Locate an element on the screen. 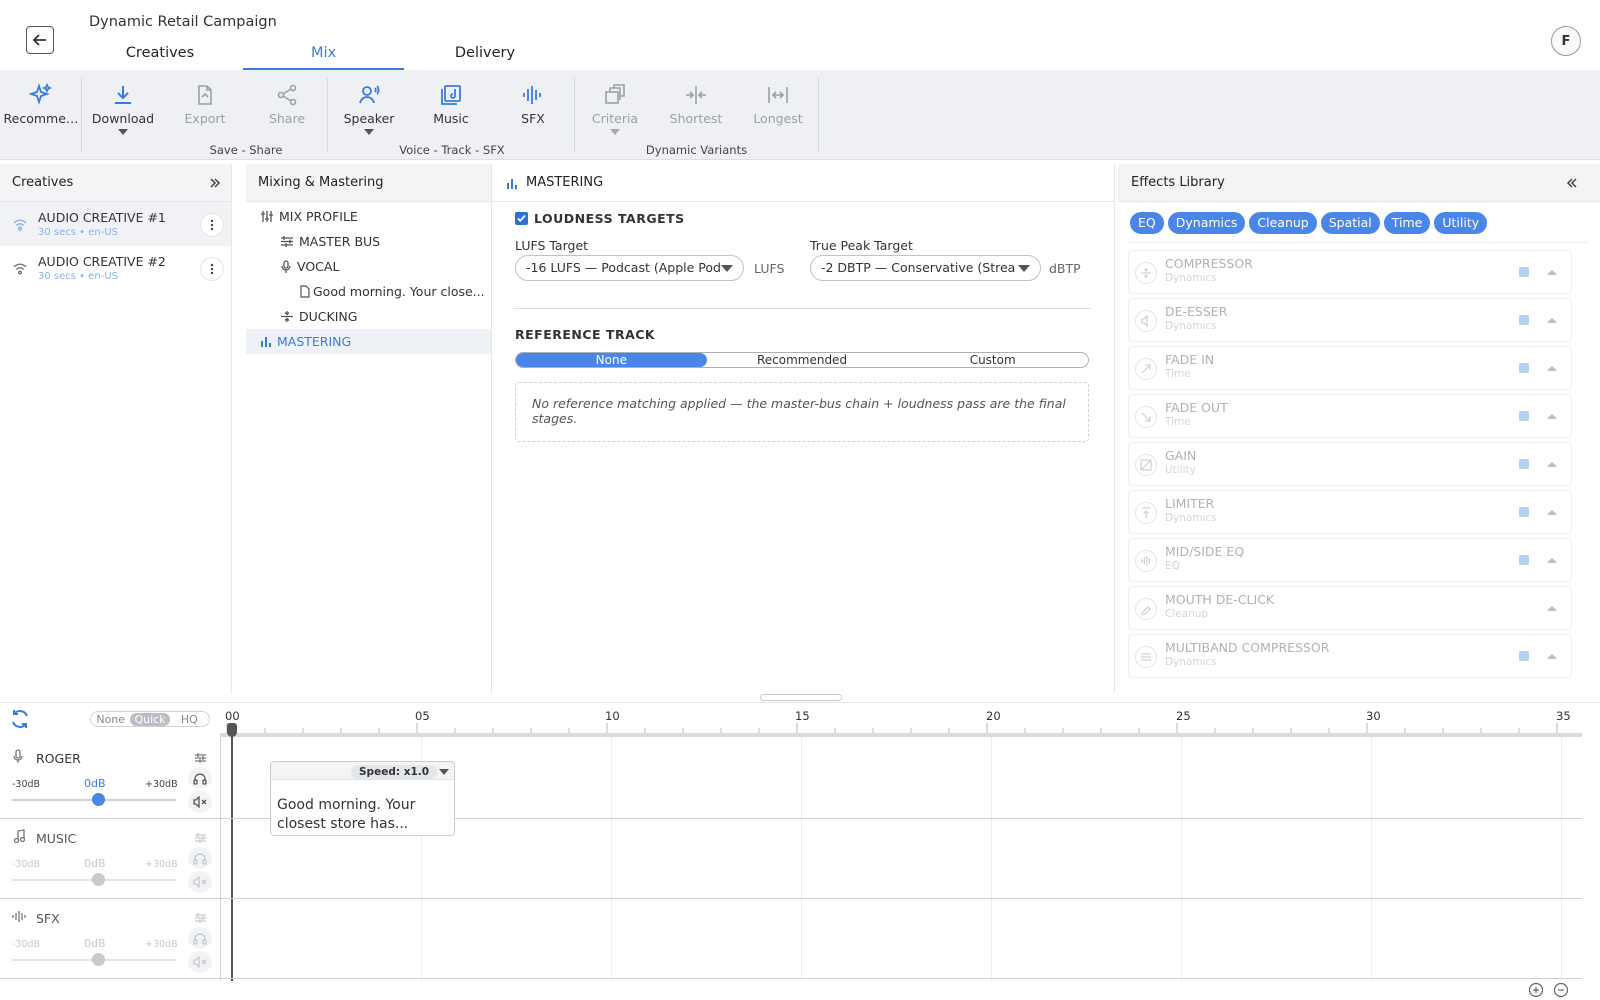 The height and width of the screenshot is (1000, 1600). download-button: Download is located at coordinates (123, 108).